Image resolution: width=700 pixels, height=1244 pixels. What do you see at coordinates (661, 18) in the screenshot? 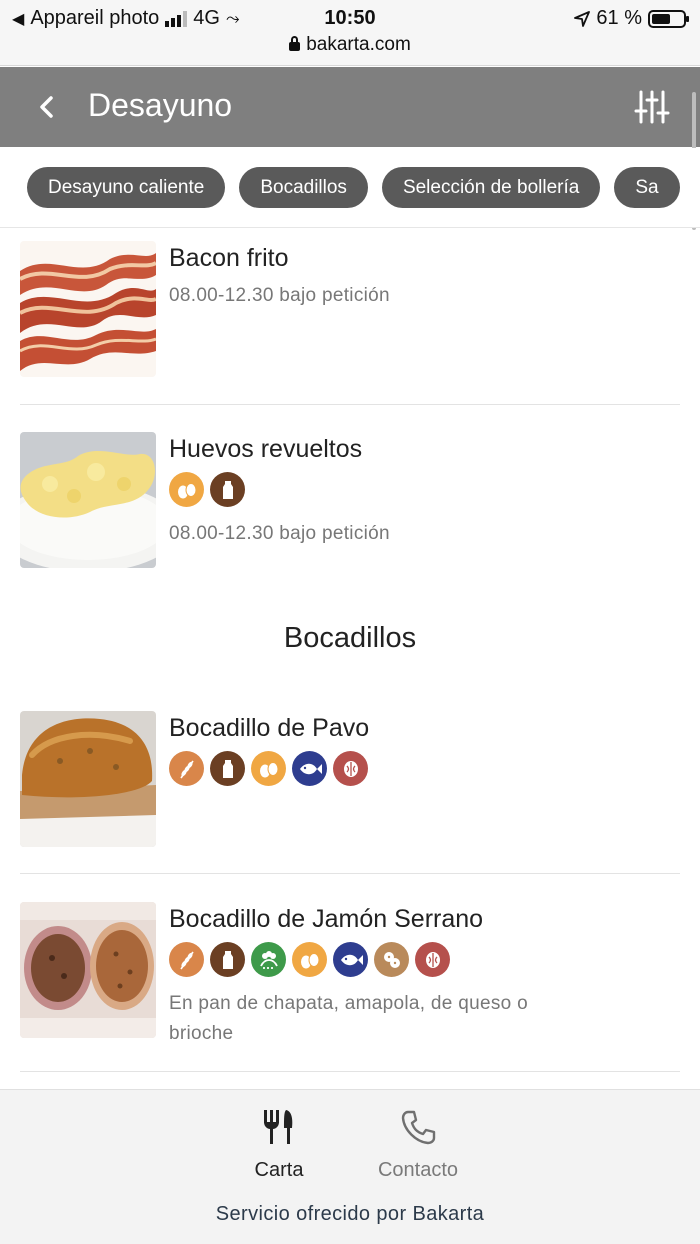
I see `battery-fill` at bounding box center [661, 18].